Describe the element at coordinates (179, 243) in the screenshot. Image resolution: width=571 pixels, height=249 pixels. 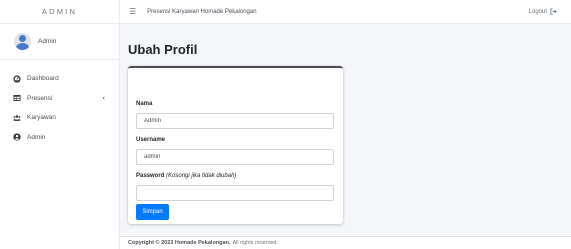
I see `footer-copyright: Copyright © 2023 Homade Pekalongan.` at that location.